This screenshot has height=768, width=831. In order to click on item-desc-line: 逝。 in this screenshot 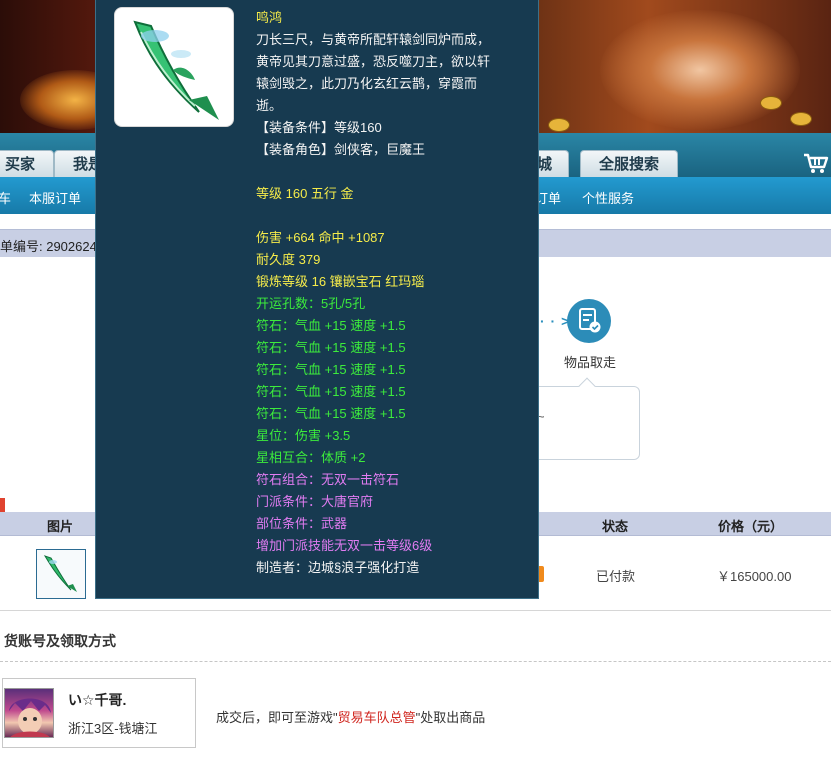, I will do `click(269, 105)`.